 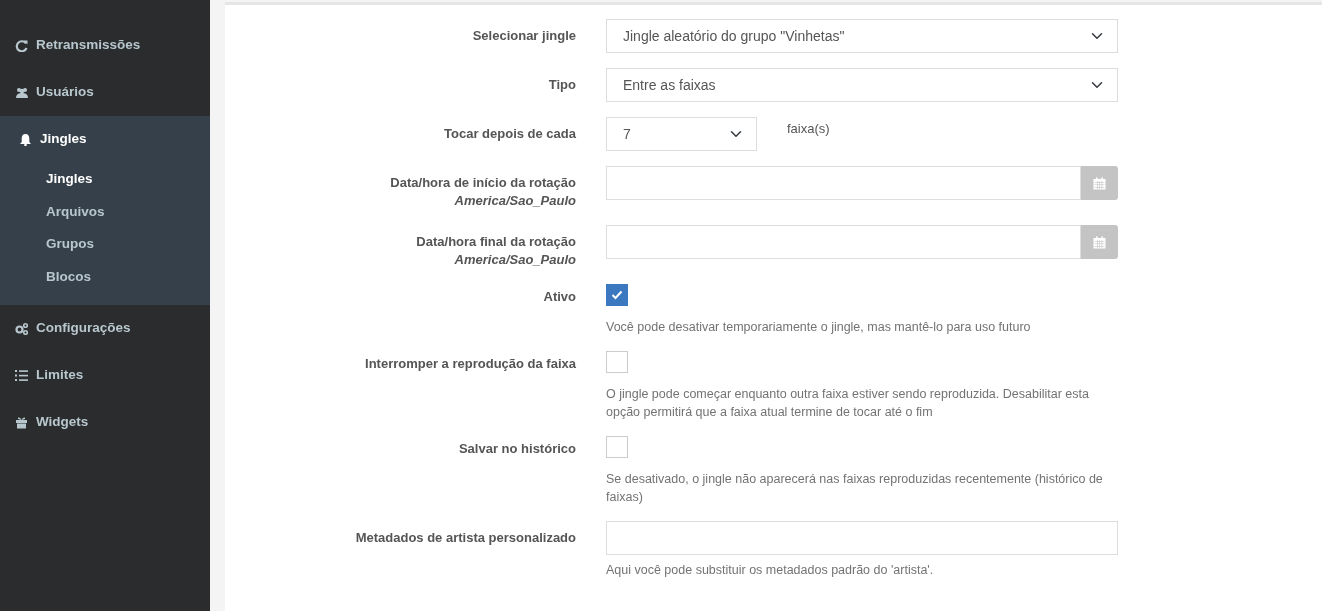 I want to click on sidebar-subitem: Grupos, so click(x=105, y=244).